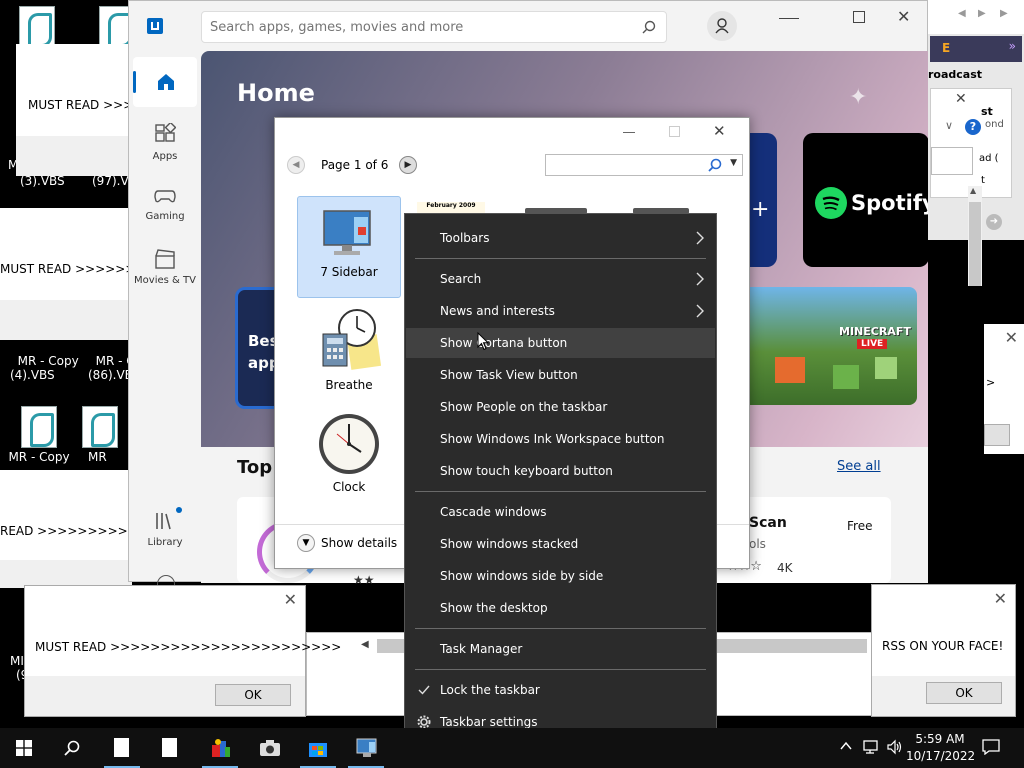 This screenshot has height=768, width=1024. Describe the element at coordinates (560, 375) in the screenshot. I see `menu-item-show-task-view: Show Task View button` at that location.